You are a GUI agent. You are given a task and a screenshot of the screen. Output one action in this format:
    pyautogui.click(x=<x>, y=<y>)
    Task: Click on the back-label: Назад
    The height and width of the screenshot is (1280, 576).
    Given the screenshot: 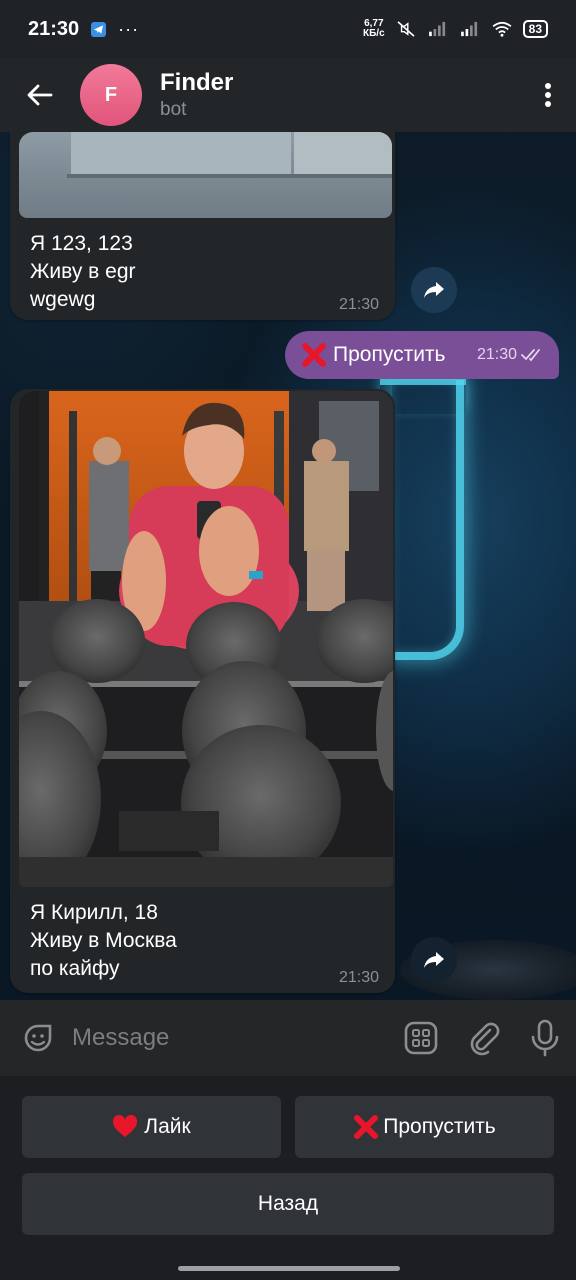 What is the action you would take?
    pyautogui.click(x=288, y=1203)
    